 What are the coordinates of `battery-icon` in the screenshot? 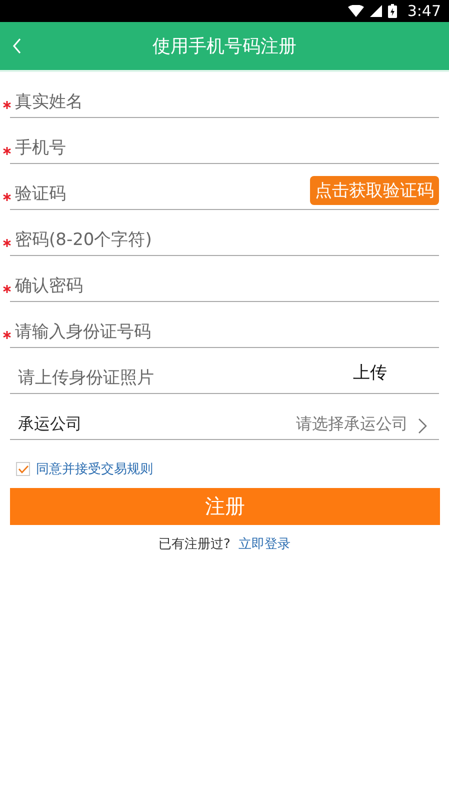 It's located at (393, 11).